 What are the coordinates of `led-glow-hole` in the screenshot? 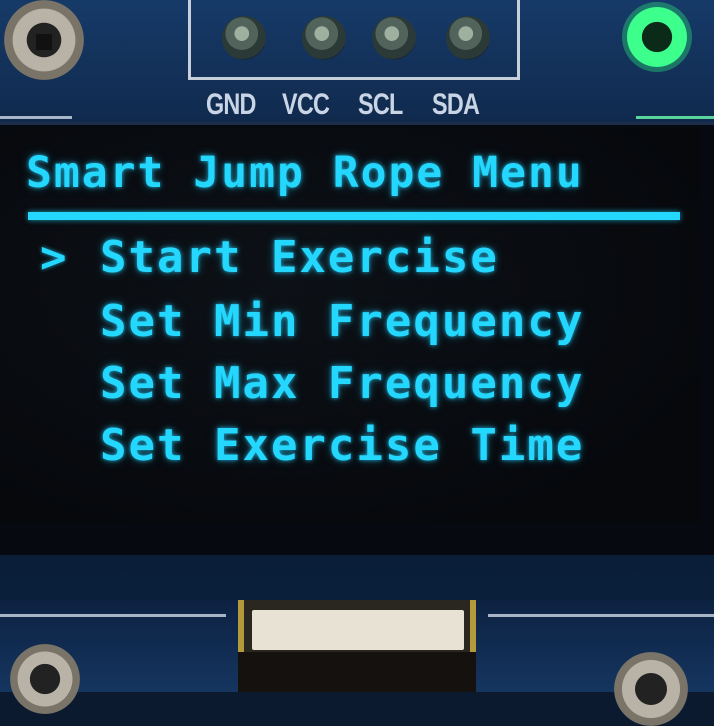 It's located at (657, 37).